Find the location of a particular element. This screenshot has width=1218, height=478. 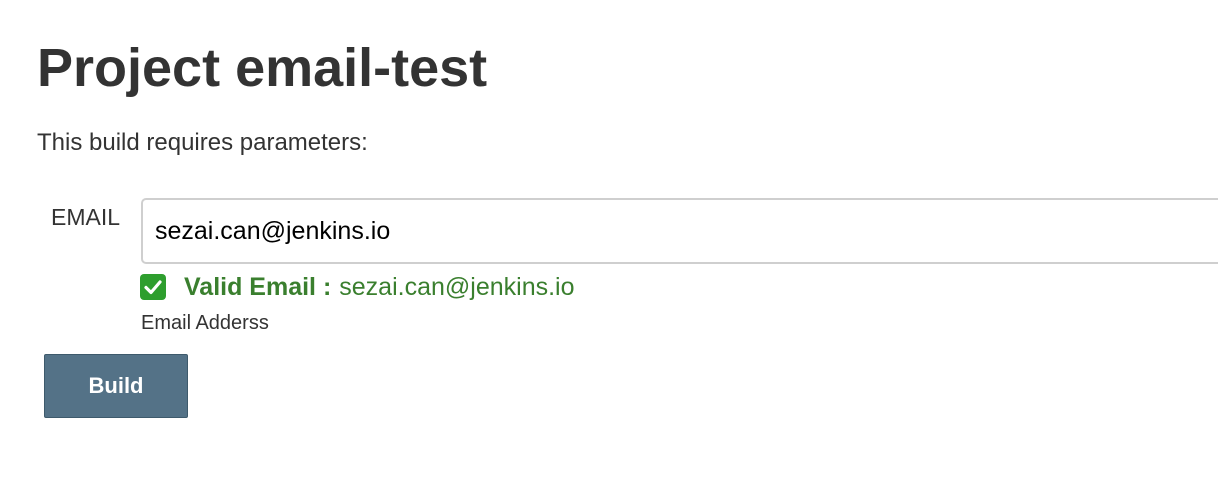

email-parameter-label: EMAIL is located at coordinates (86, 217).